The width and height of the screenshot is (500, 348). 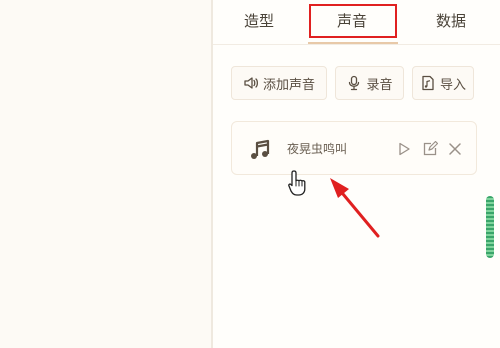 I want to click on tab-data: 数据, so click(x=451, y=21).